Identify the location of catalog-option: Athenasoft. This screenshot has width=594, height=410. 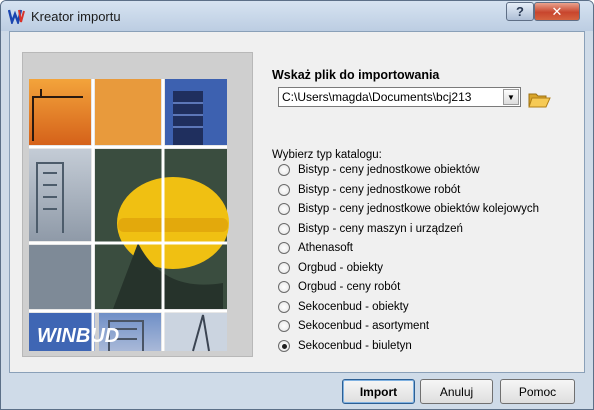
(315, 248).